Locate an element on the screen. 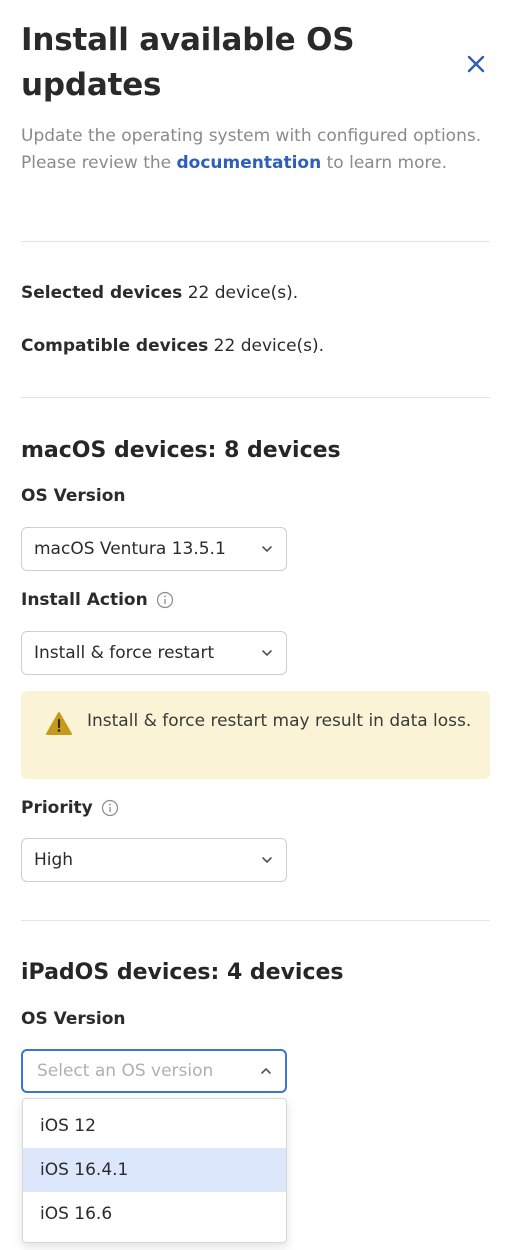 The image size is (516, 1250). macos-os-version-label: OS Version is located at coordinates (73, 496).